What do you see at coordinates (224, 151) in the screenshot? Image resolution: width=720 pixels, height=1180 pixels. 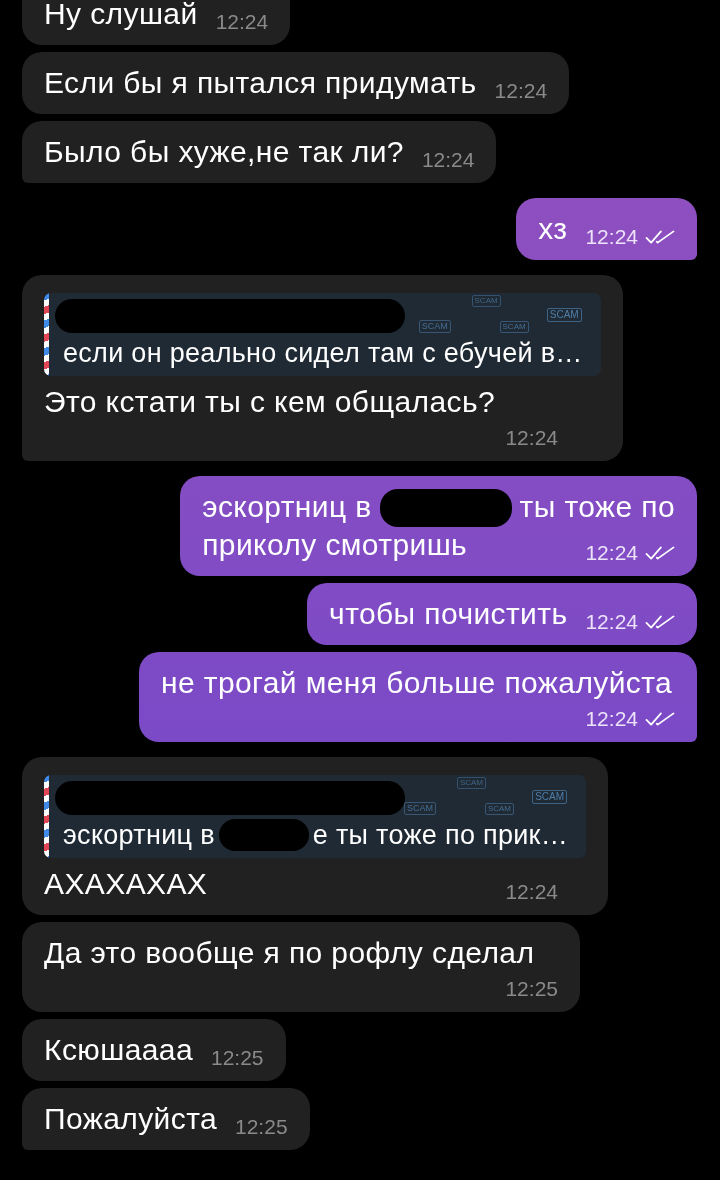 I see `message-text: Было бы хуже,не так ли?` at bounding box center [224, 151].